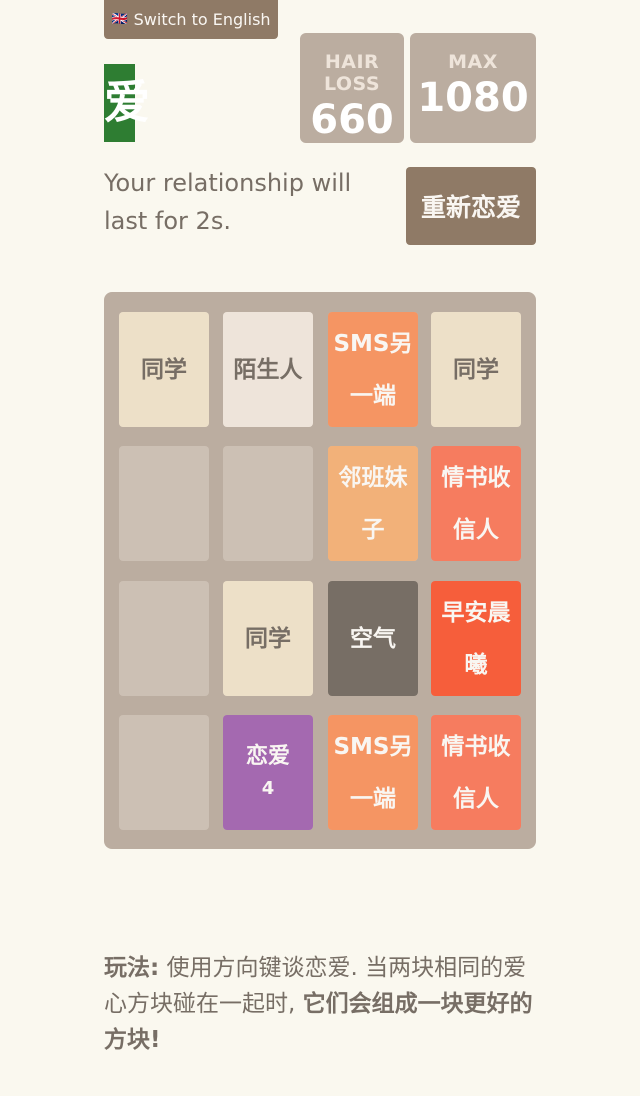 Image resolution: width=640 pixels, height=1096 pixels. What do you see at coordinates (268, 772) in the screenshot?
I see `tile: 恋爱 4` at bounding box center [268, 772].